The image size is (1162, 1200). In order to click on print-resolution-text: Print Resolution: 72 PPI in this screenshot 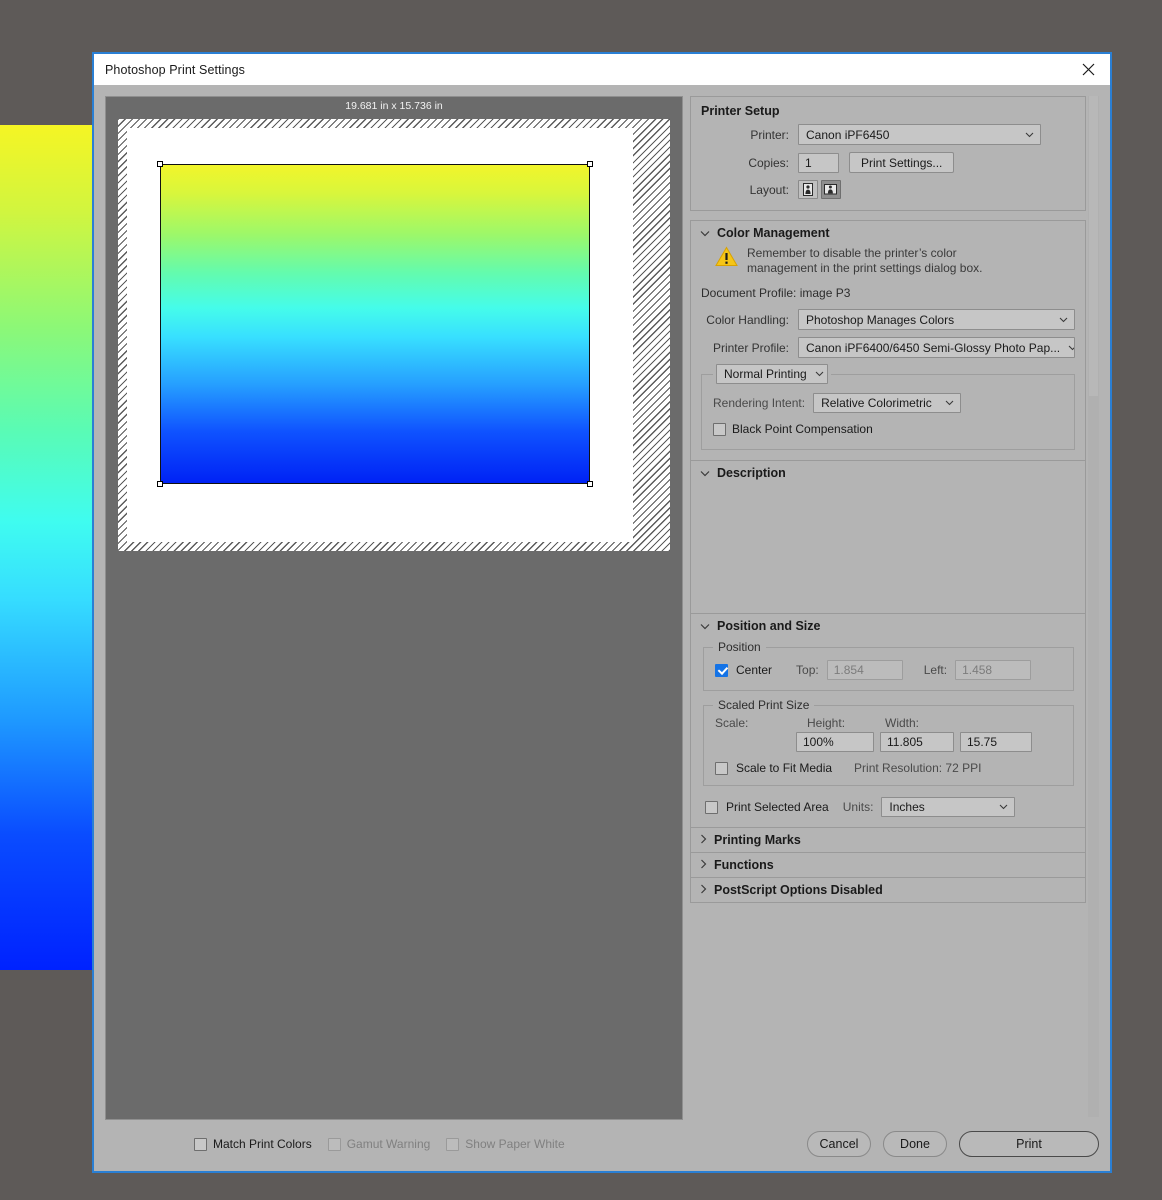, I will do `click(918, 768)`.